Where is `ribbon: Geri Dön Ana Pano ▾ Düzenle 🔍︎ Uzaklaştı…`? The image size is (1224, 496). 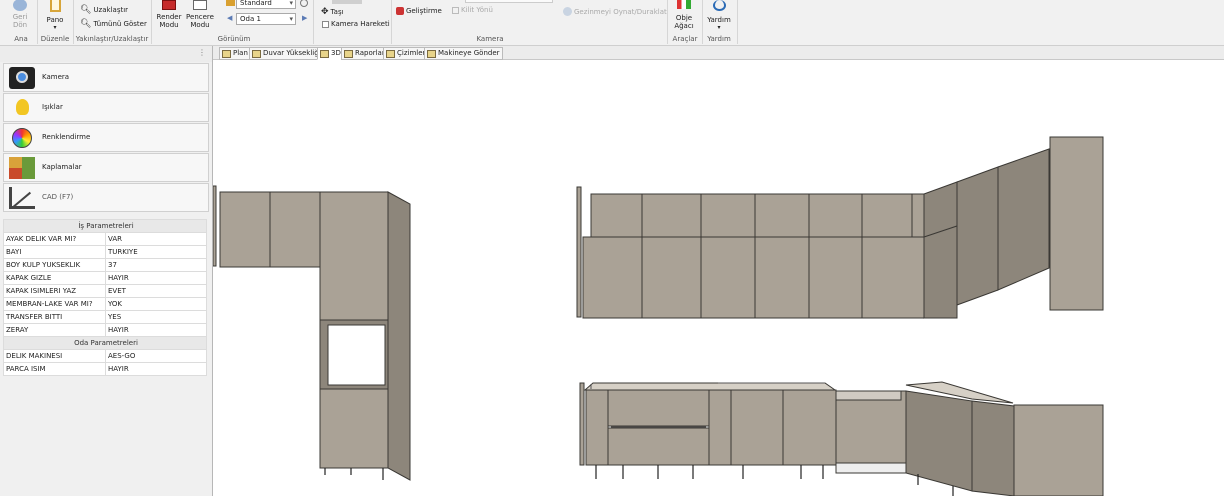 ribbon: Geri Dön Ana Pano ▾ Düzenle 🔍︎ Uzaklaştı… is located at coordinates (612, 23).